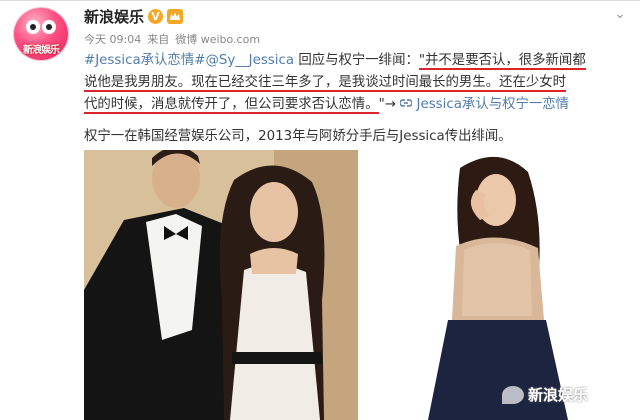  I want to click on post-meta: 今天 09:04 来自 微博 weibo.com, so click(172, 39).